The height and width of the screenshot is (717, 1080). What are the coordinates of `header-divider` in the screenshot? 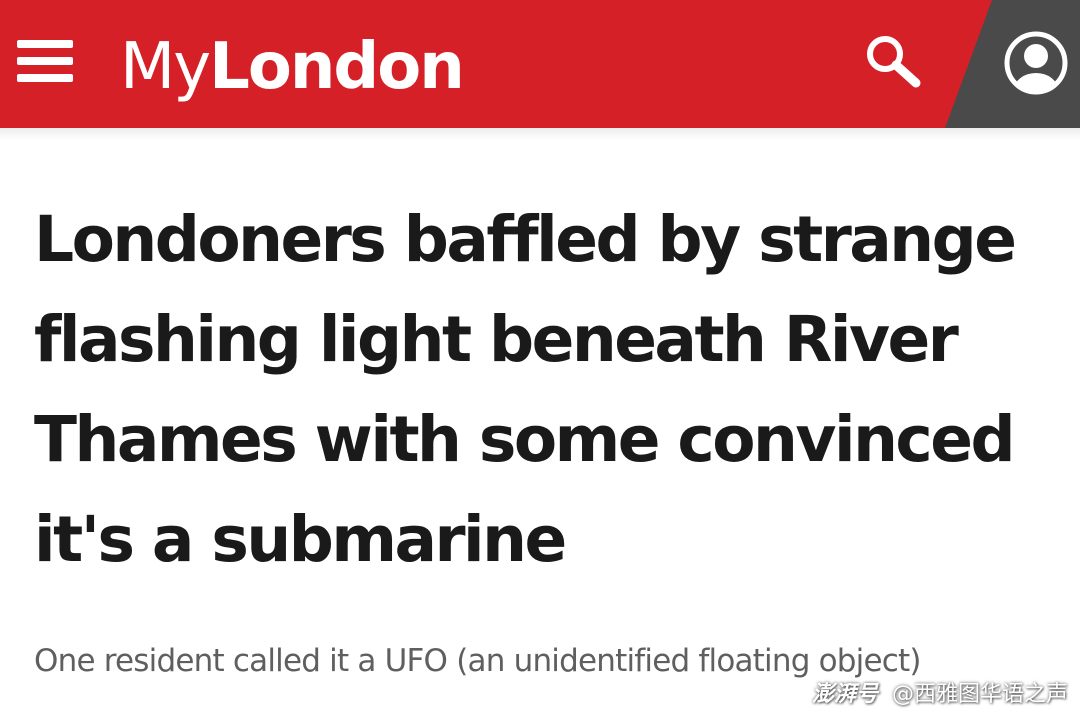 It's located at (540, 134).